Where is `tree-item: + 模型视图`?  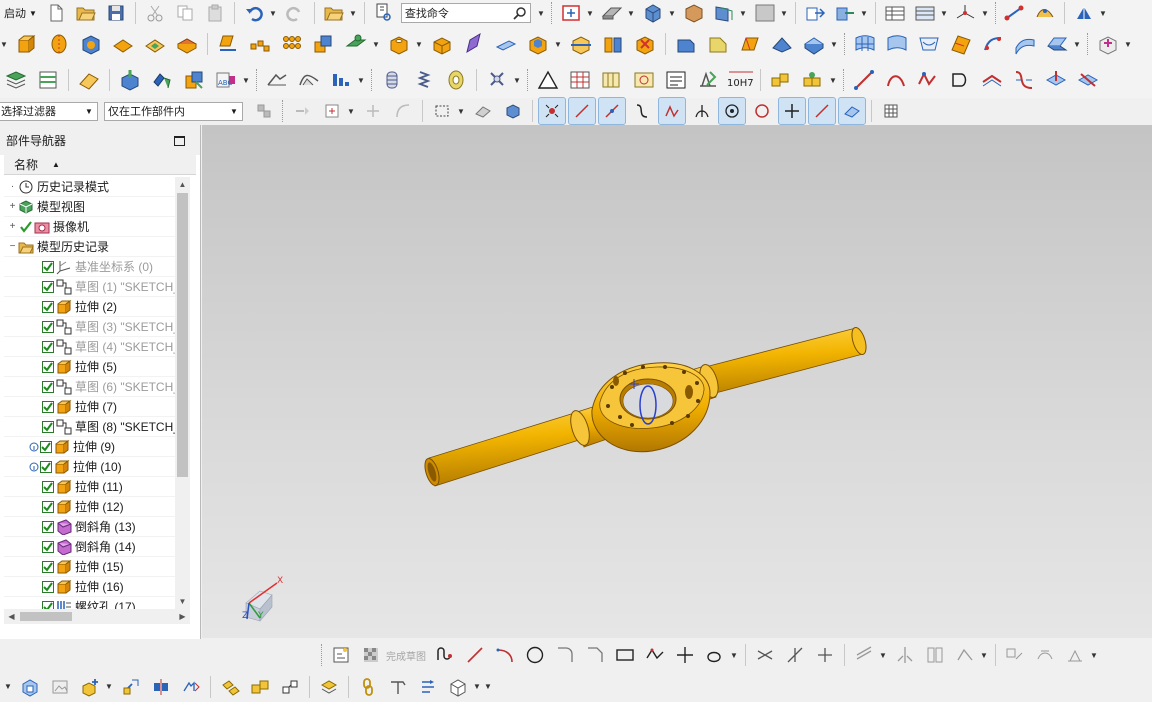 tree-item: + 模型视图 is located at coordinates (89, 207).